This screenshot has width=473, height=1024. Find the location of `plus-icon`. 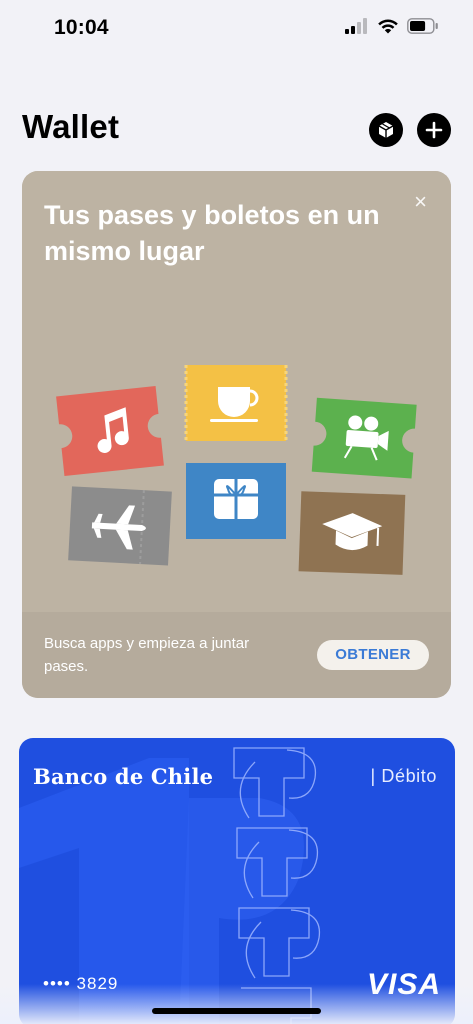

plus-icon is located at coordinates (434, 130).